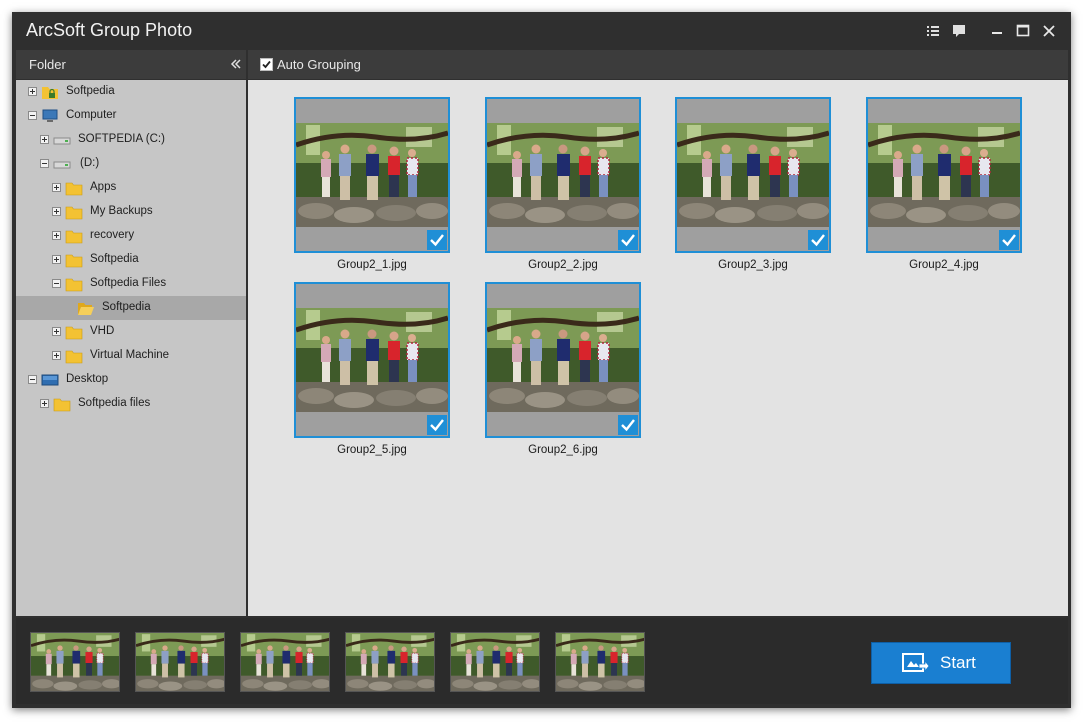 This screenshot has height=728, width=1092. I want to click on tree-item-label: Virtual Machine, so click(130, 355).